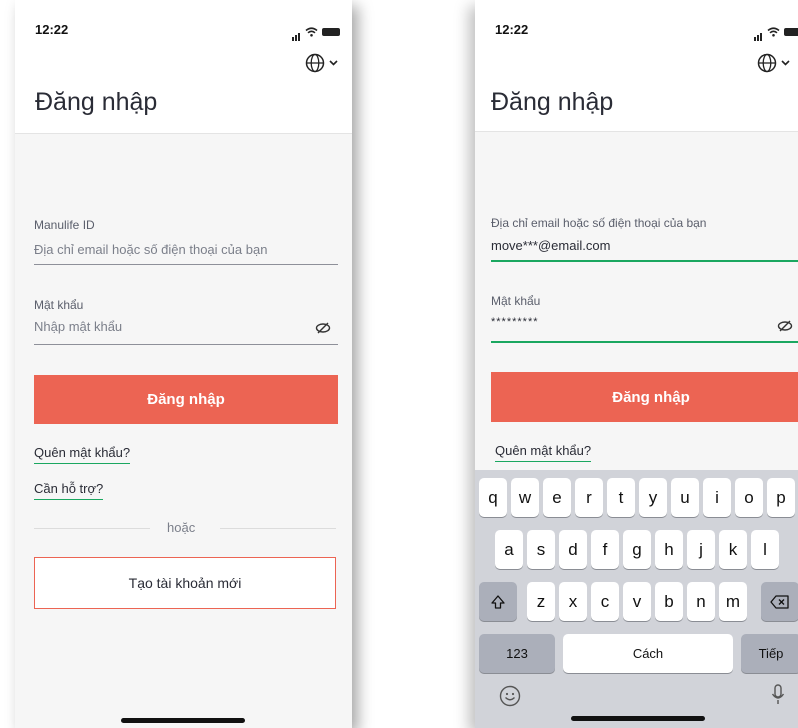  What do you see at coordinates (701, 601) in the screenshot?
I see `key-n: n` at bounding box center [701, 601].